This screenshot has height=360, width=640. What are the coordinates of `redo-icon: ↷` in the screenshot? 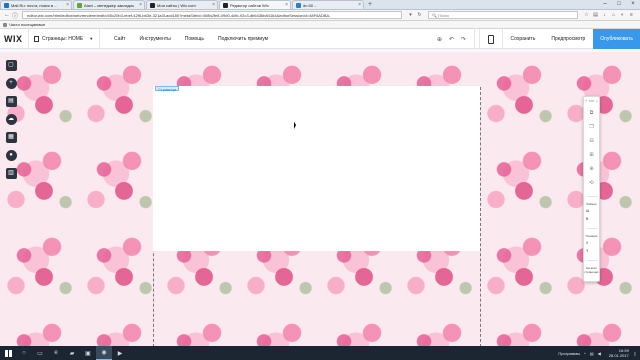 It's located at (464, 39).